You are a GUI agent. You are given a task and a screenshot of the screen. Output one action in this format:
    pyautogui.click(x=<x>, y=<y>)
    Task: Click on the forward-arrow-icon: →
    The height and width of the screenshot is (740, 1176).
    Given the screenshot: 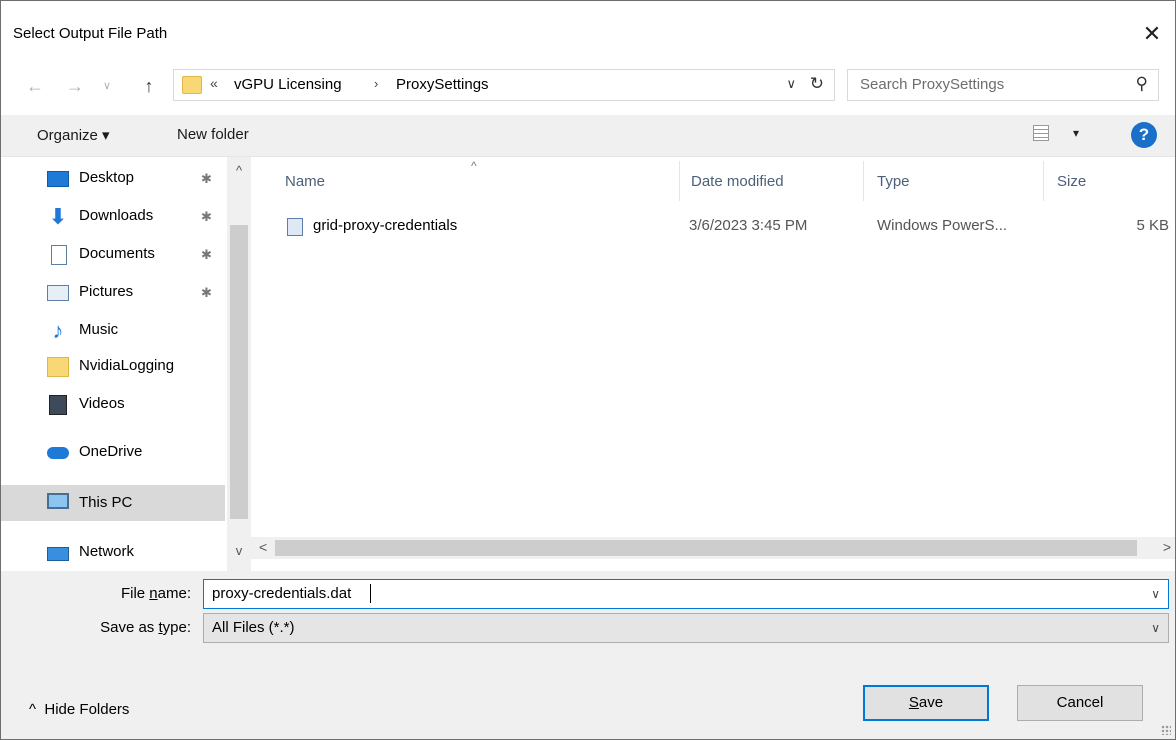 What is the action you would take?
    pyautogui.click(x=75, y=86)
    